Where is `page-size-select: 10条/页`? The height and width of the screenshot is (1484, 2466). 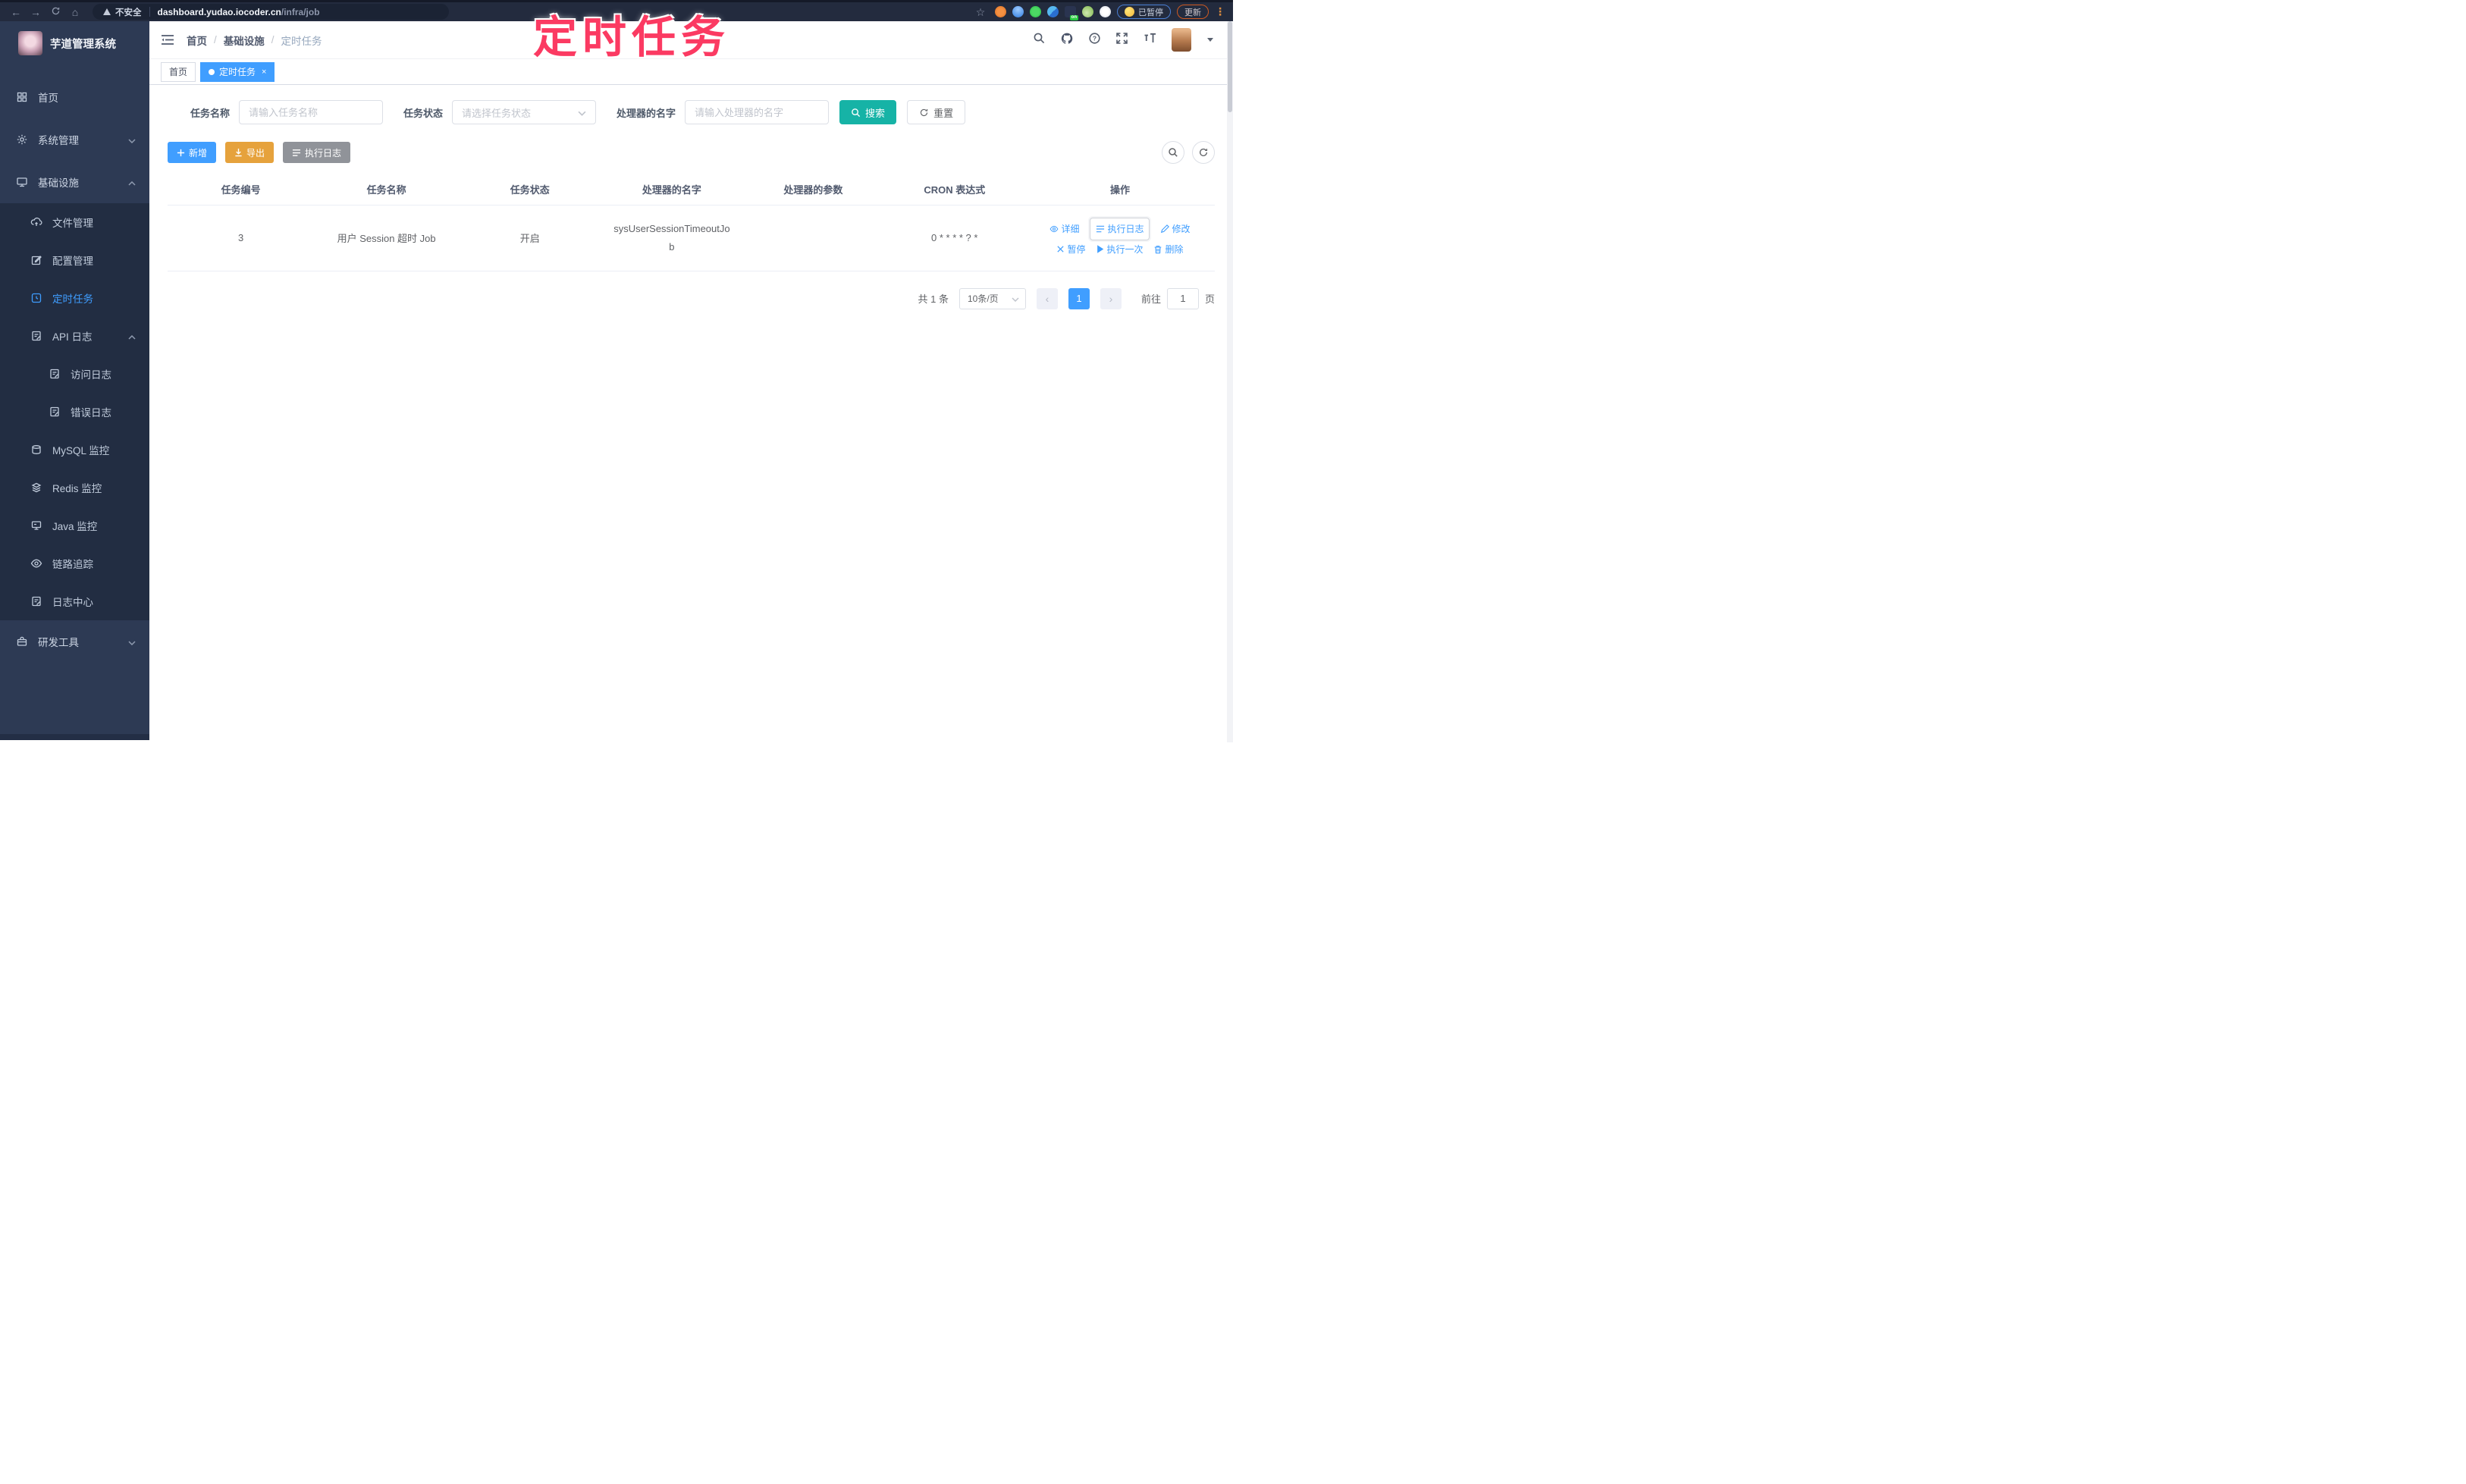
page-size-select: 10条/页 is located at coordinates (992, 298).